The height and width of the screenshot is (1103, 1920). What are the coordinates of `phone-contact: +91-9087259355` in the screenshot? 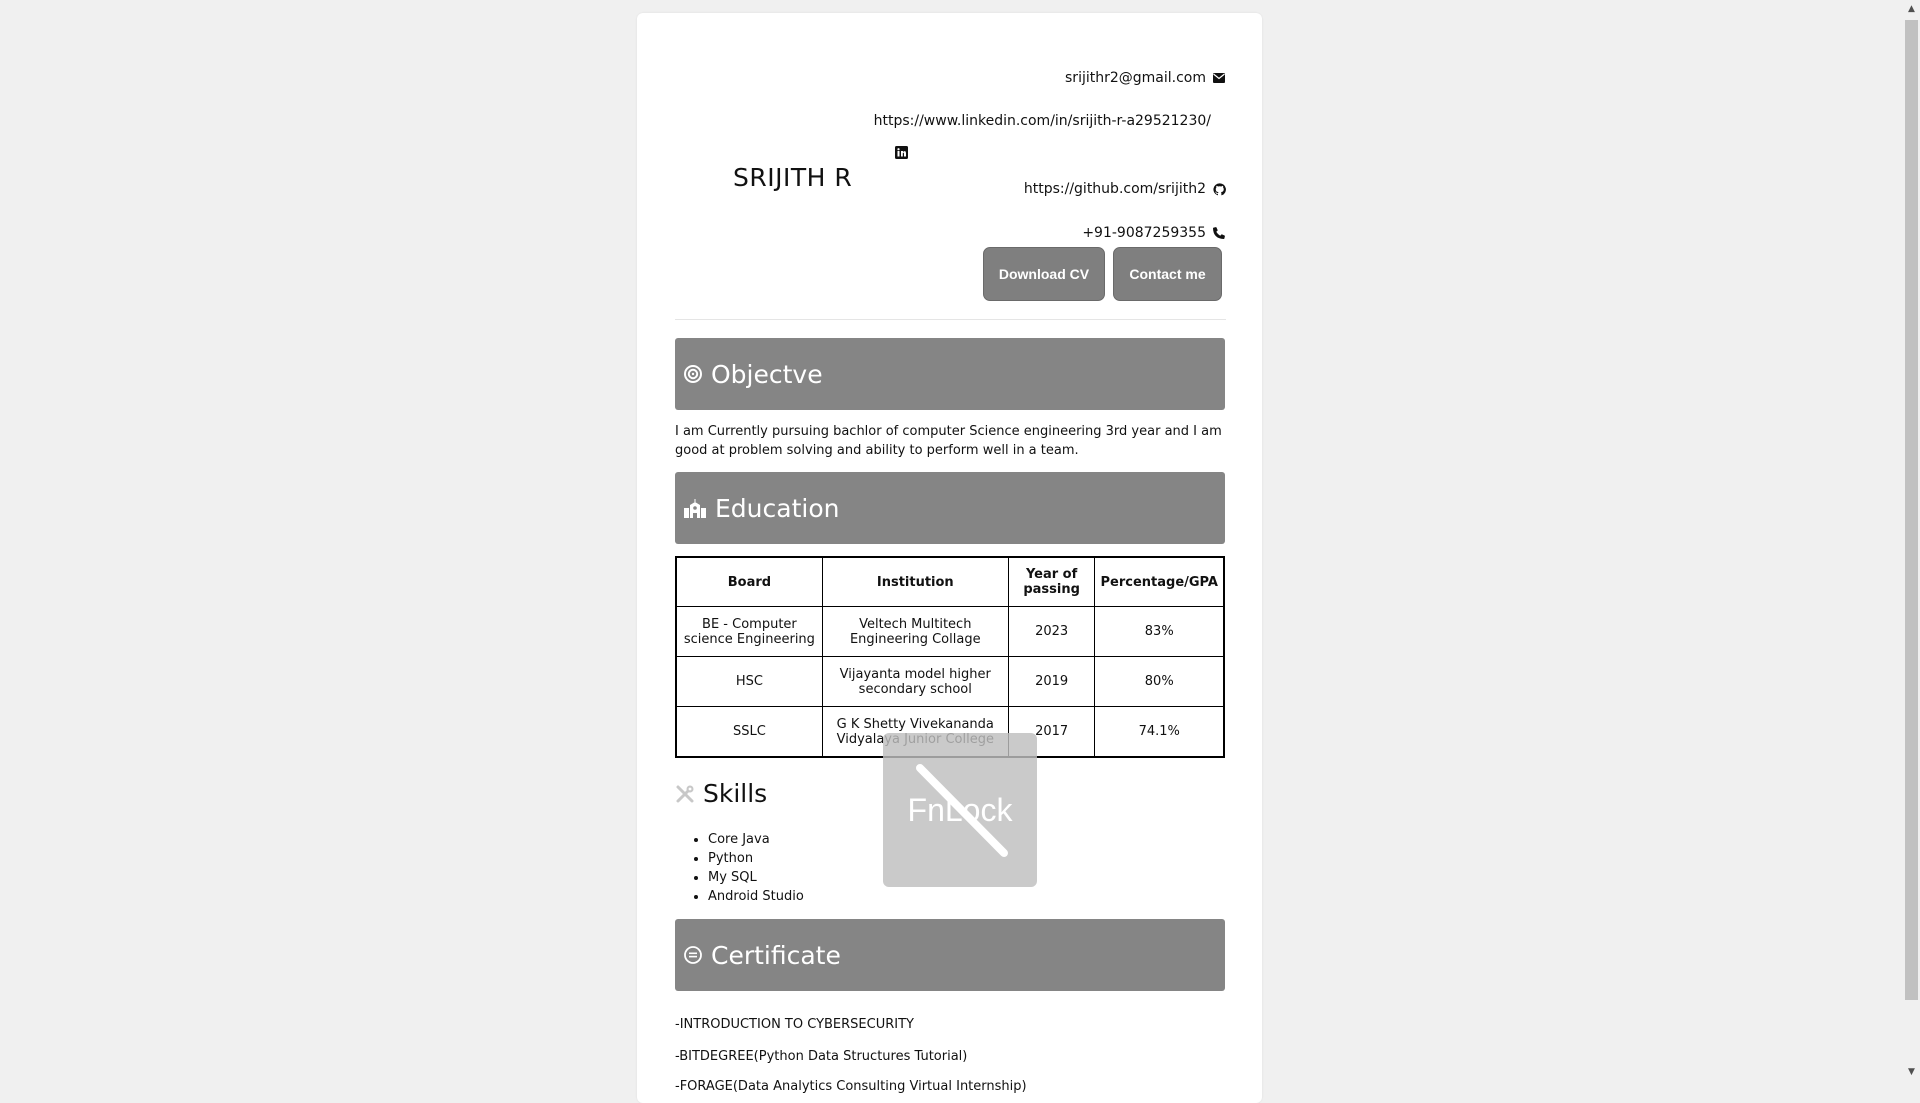 It's located at (1154, 233).